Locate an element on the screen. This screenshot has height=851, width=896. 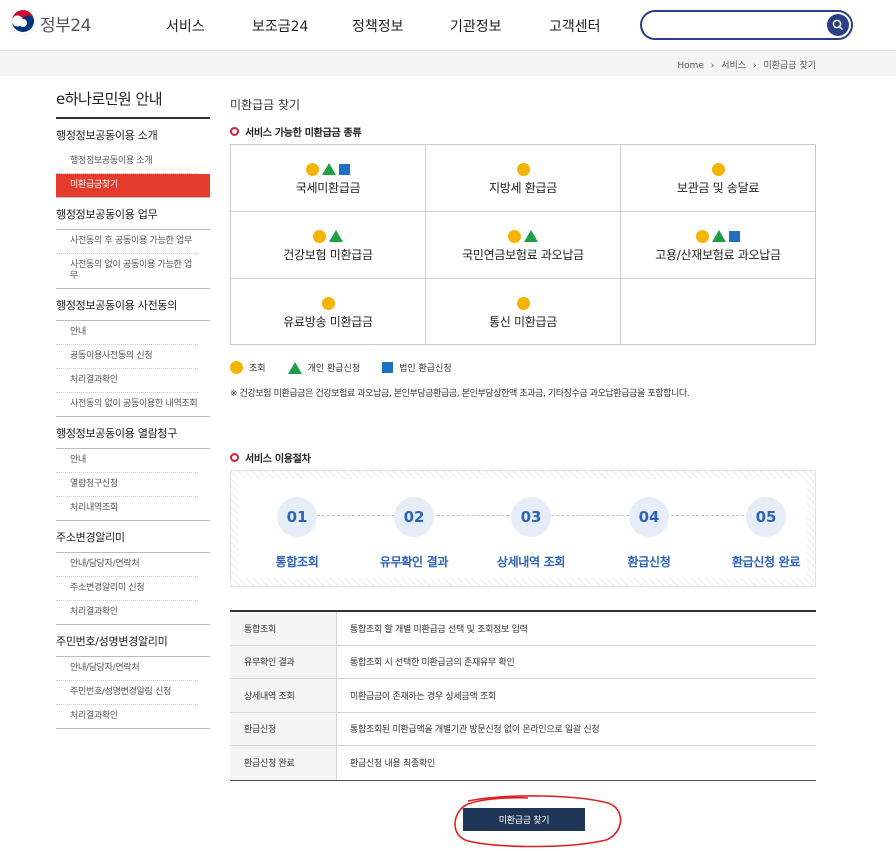
sidebar-group: 행정정보공동이용 소개 행정정보공동이용 소개 미환급금찾기 is located at coordinates (133, 158).